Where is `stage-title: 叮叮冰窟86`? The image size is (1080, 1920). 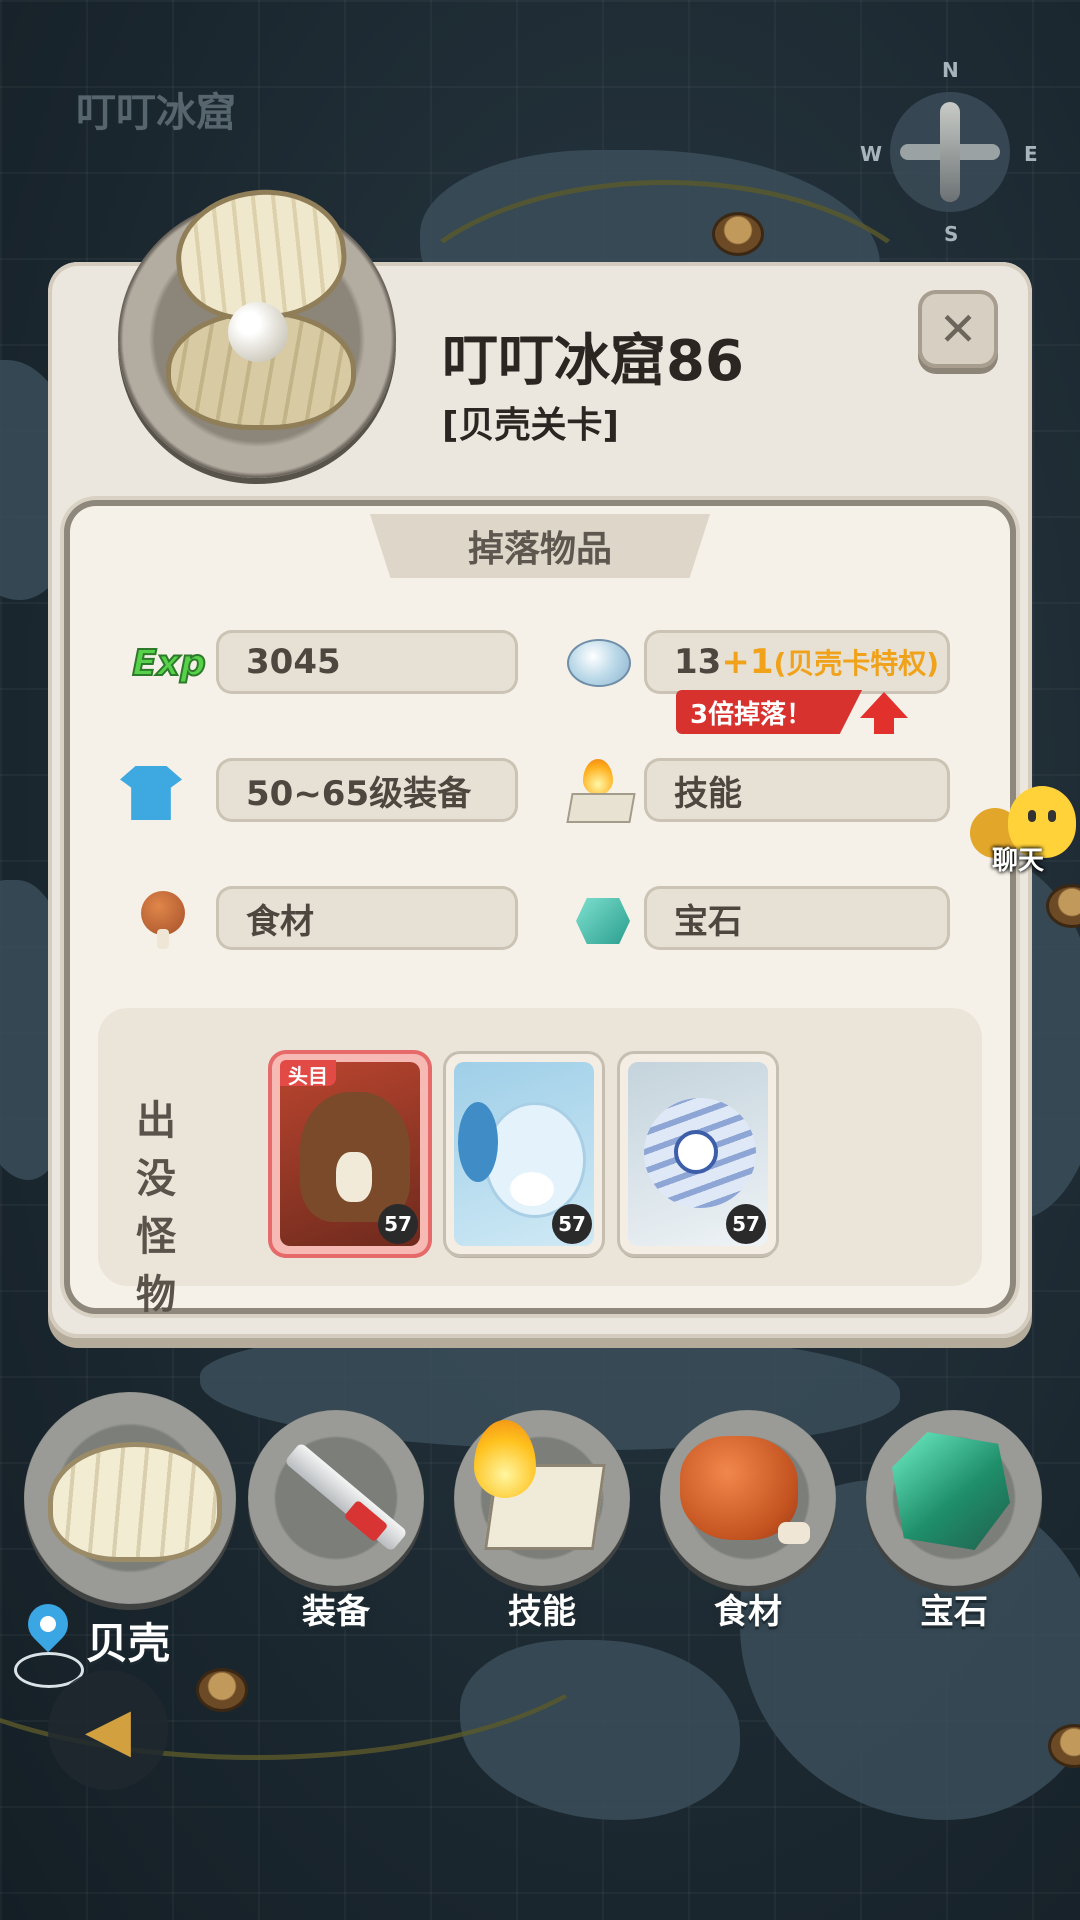 stage-title: 叮叮冰窟86 is located at coordinates (593, 361).